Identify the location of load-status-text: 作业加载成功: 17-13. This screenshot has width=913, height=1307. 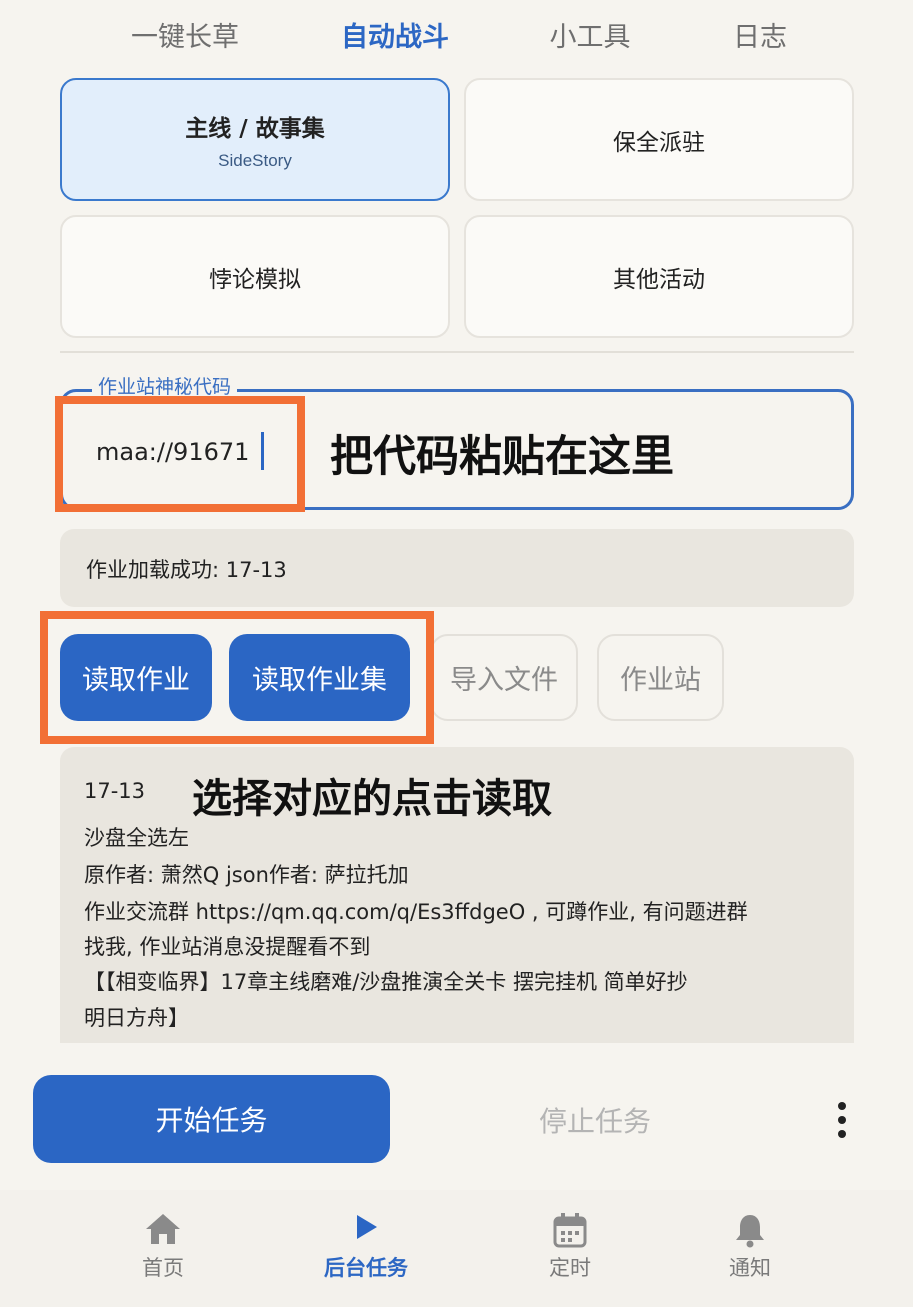
(186, 570).